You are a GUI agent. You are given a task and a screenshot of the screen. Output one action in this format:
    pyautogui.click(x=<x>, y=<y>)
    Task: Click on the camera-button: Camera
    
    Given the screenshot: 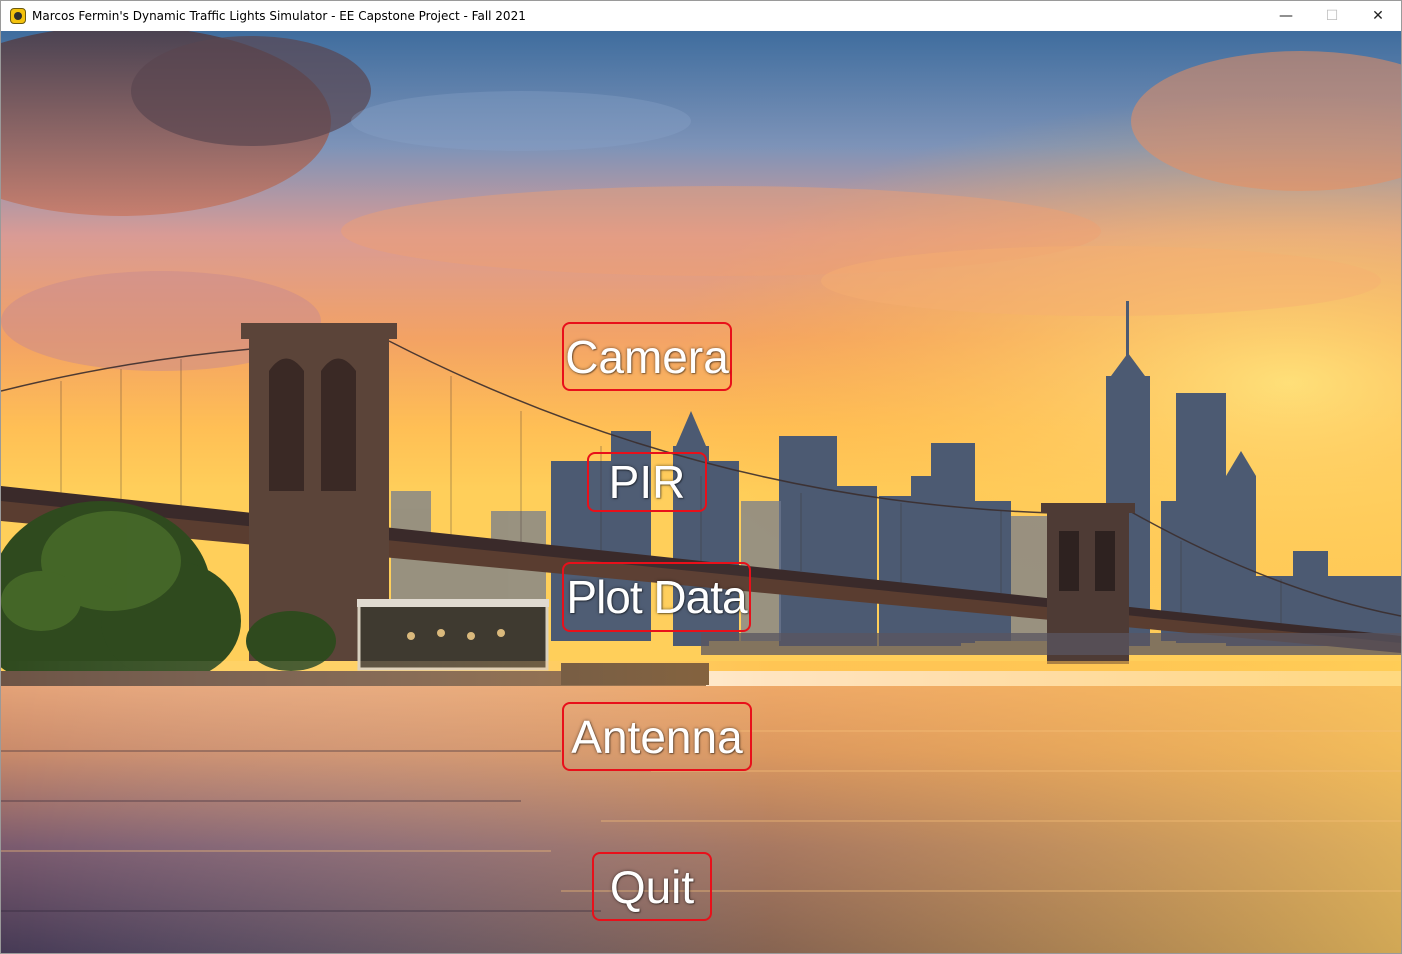 What is the action you would take?
    pyautogui.click(x=647, y=356)
    